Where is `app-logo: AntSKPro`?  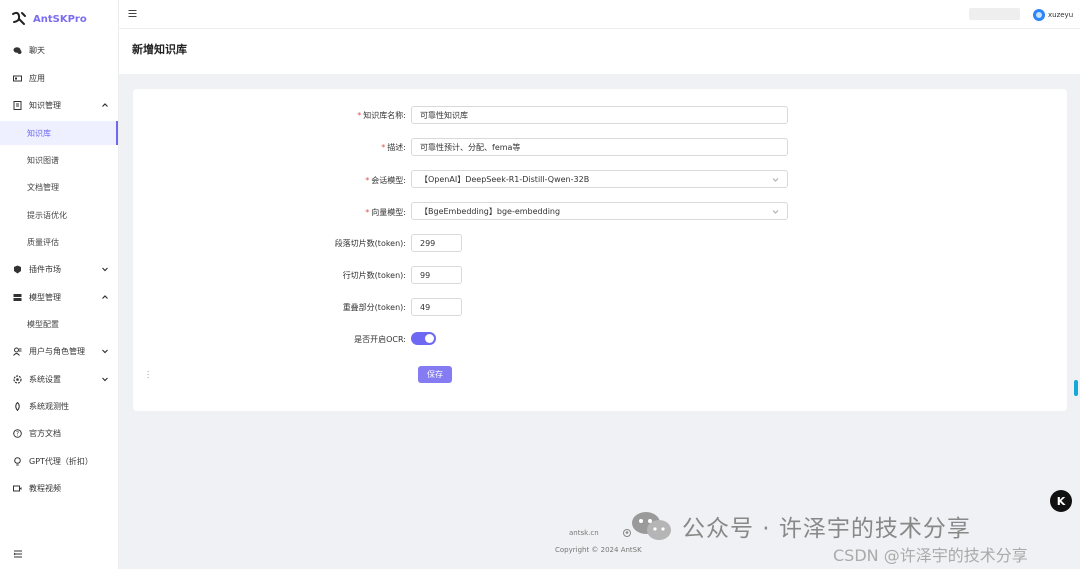
app-logo: AntSKPro is located at coordinates (48, 19).